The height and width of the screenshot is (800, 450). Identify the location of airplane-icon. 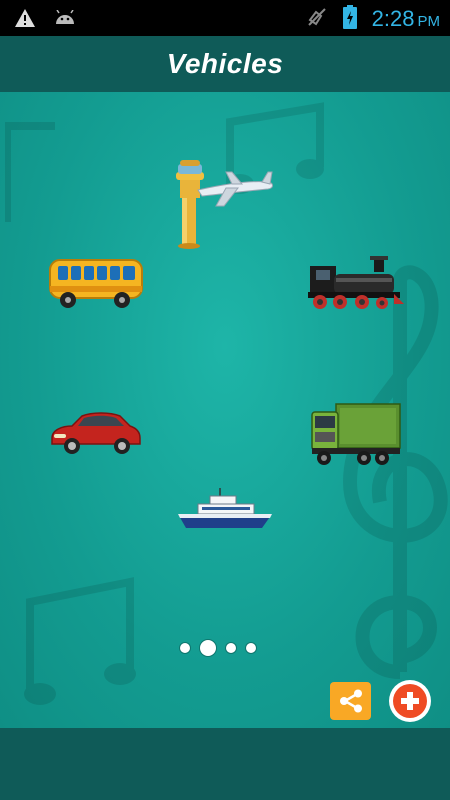
(224, 204).